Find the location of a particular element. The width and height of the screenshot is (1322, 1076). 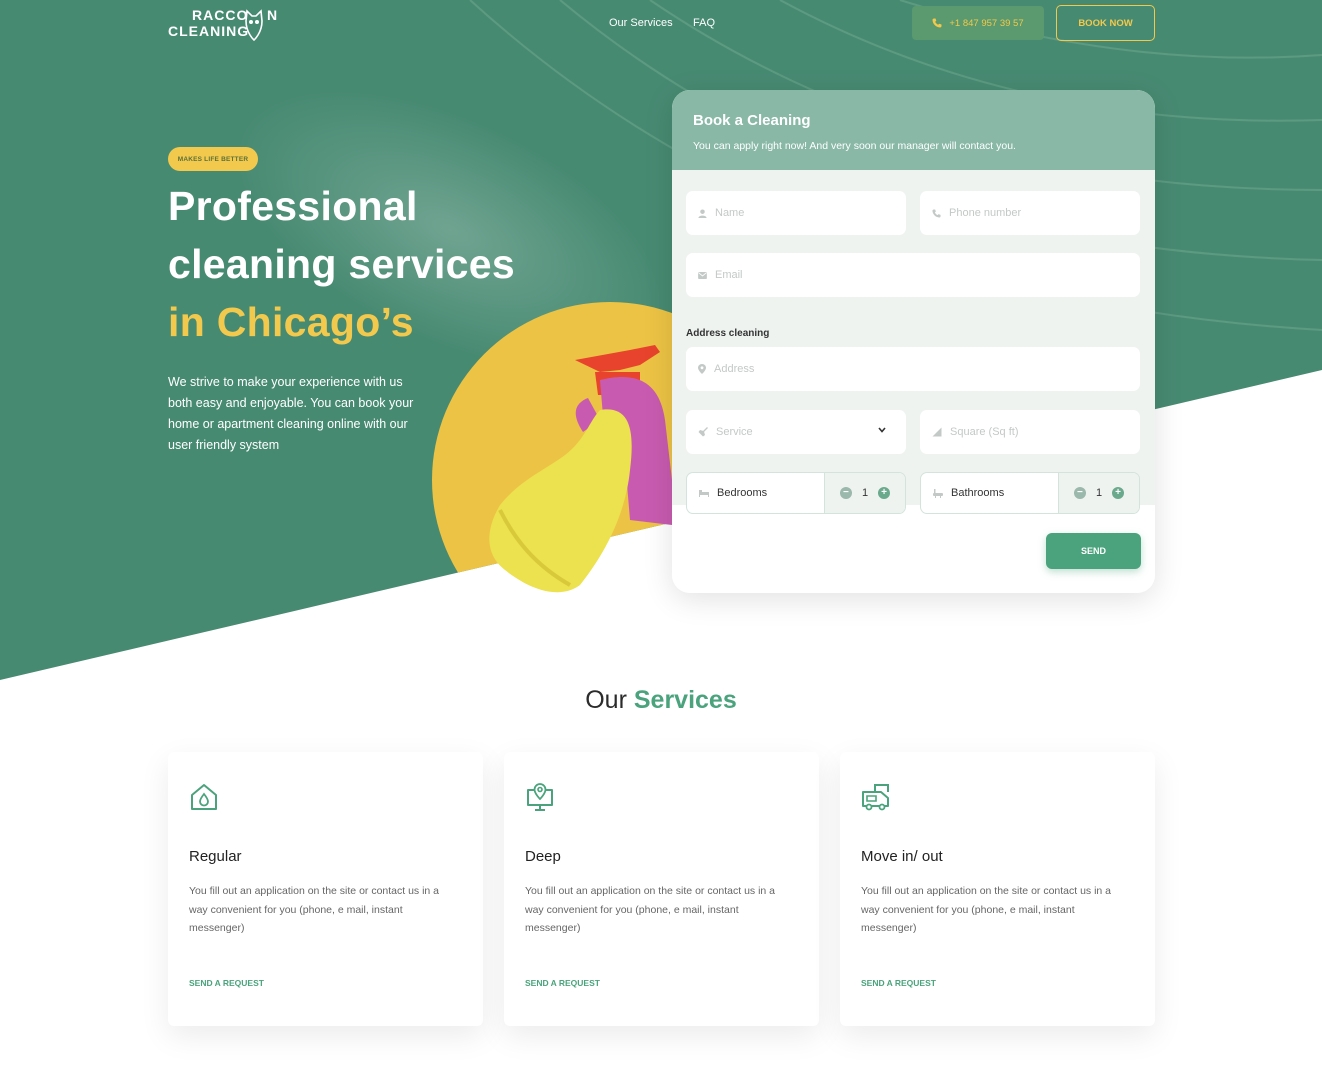

hero-title-line2: cleaning services is located at coordinates (341, 264).